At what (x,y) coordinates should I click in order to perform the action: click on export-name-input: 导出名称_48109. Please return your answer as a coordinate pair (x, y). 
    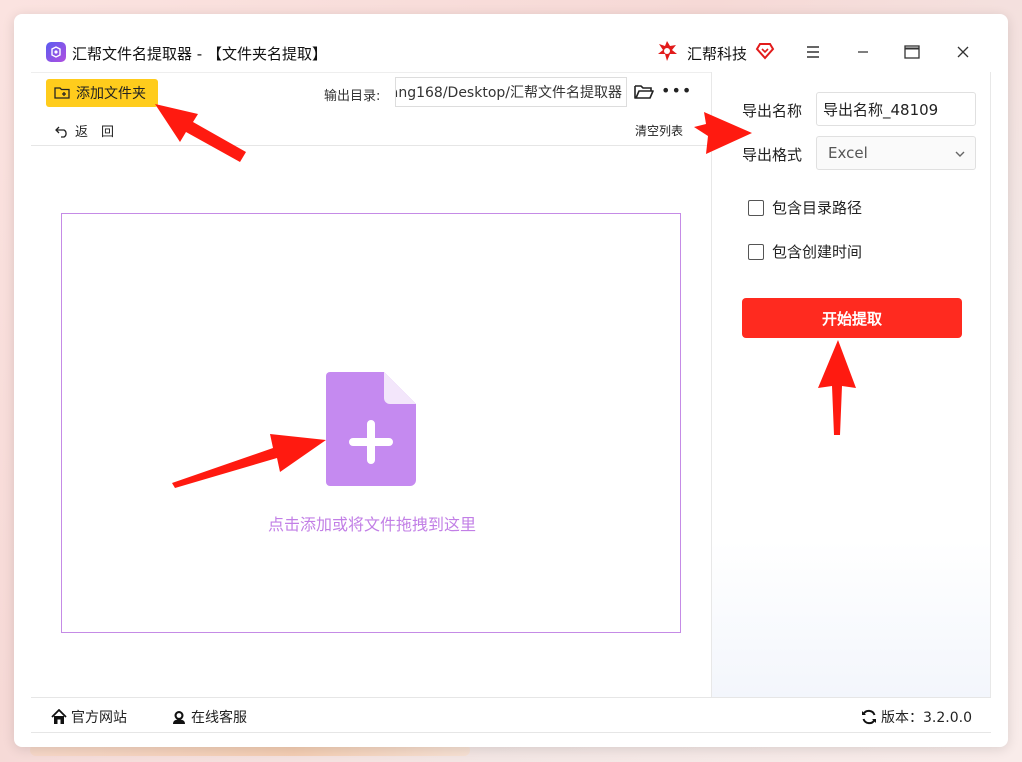
    Looking at the image, I should click on (896, 109).